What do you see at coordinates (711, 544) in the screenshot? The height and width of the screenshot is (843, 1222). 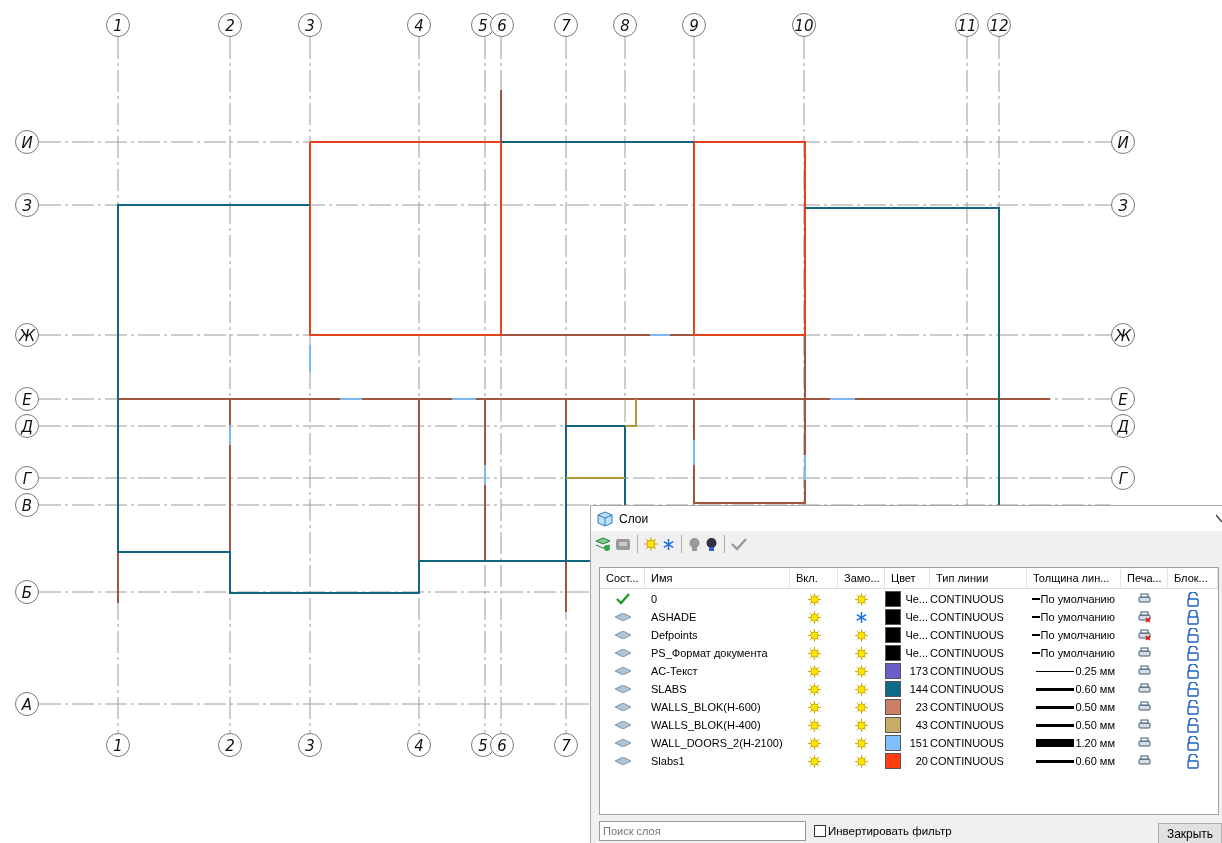 I see `lightbulb-icon` at bounding box center [711, 544].